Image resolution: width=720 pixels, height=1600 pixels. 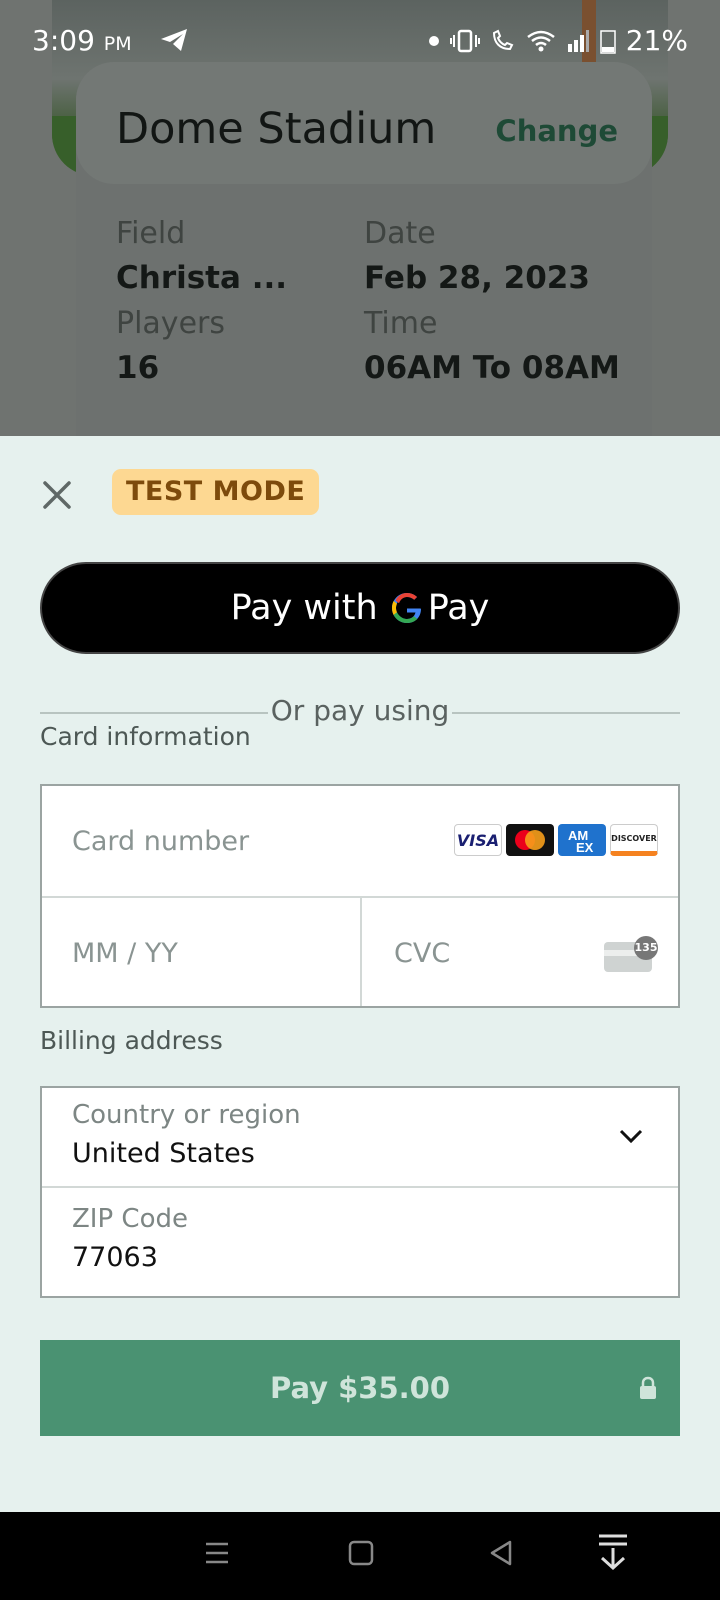 What do you see at coordinates (648, 1387) in the screenshot?
I see `lock-icon` at bounding box center [648, 1387].